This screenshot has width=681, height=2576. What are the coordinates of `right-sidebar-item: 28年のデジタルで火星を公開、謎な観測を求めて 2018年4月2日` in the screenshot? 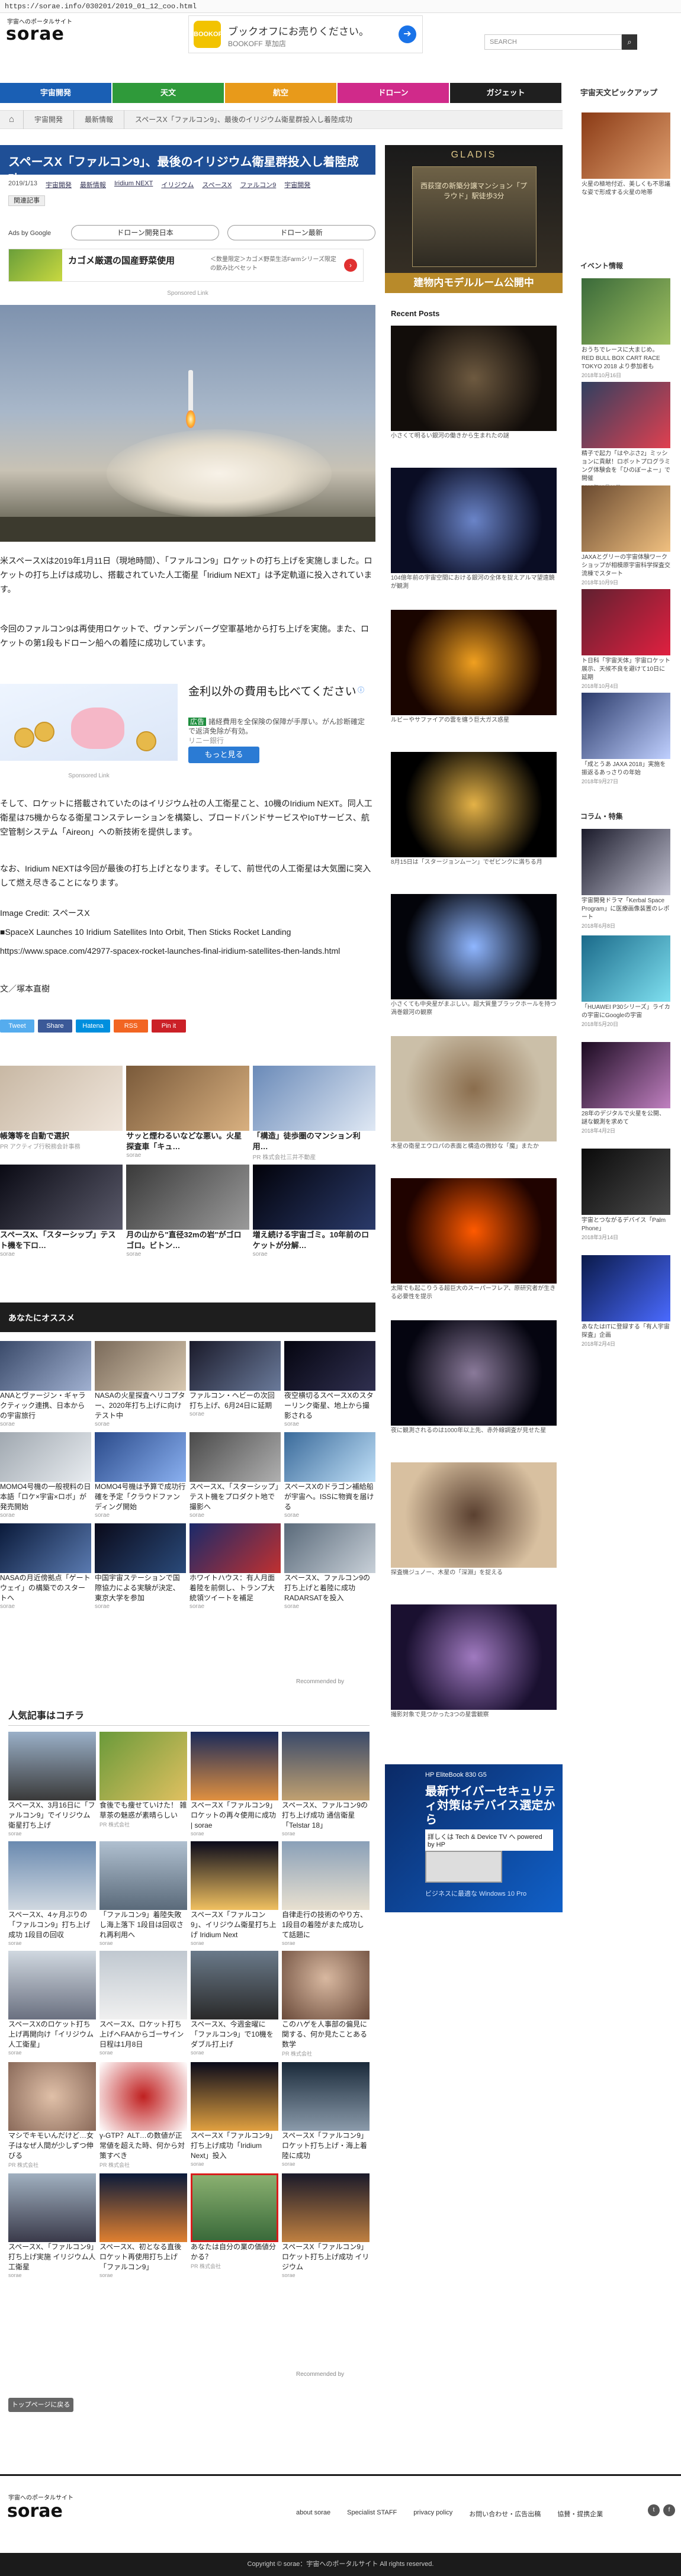 It's located at (626, 1088).